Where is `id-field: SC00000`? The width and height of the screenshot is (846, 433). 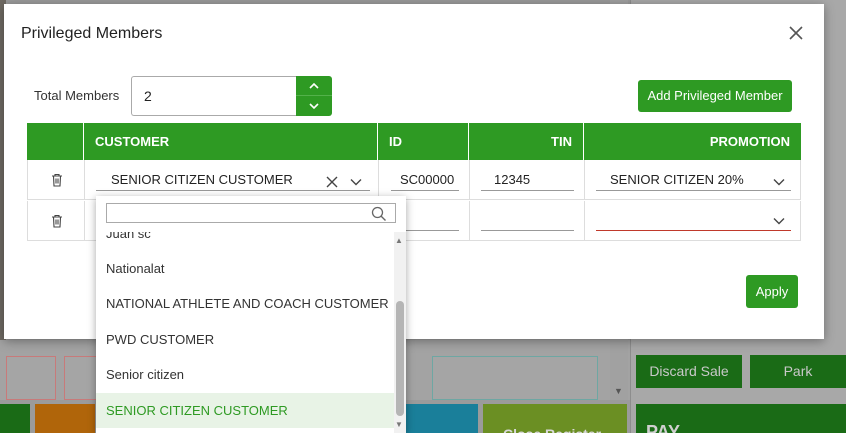
id-field: SC00000 is located at coordinates (425, 180).